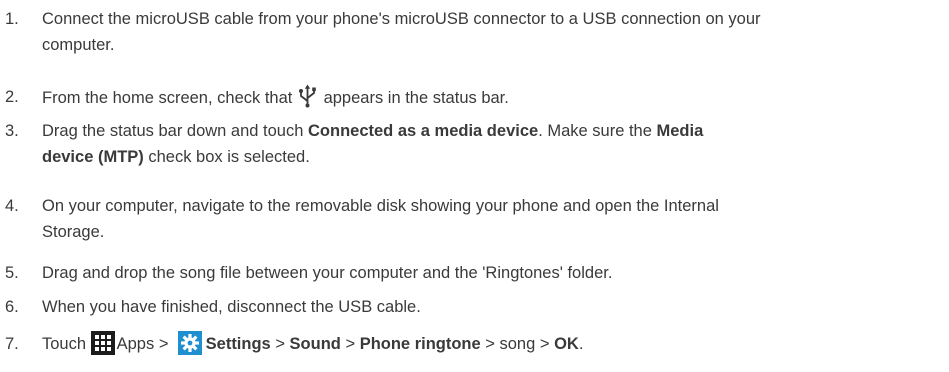 Image resolution: width=949 pixels, height=372 pixels. Describe the element at coordinates (416, 98) in the screenshot. I see `step-text-after: appears in the status bar.` at that location.